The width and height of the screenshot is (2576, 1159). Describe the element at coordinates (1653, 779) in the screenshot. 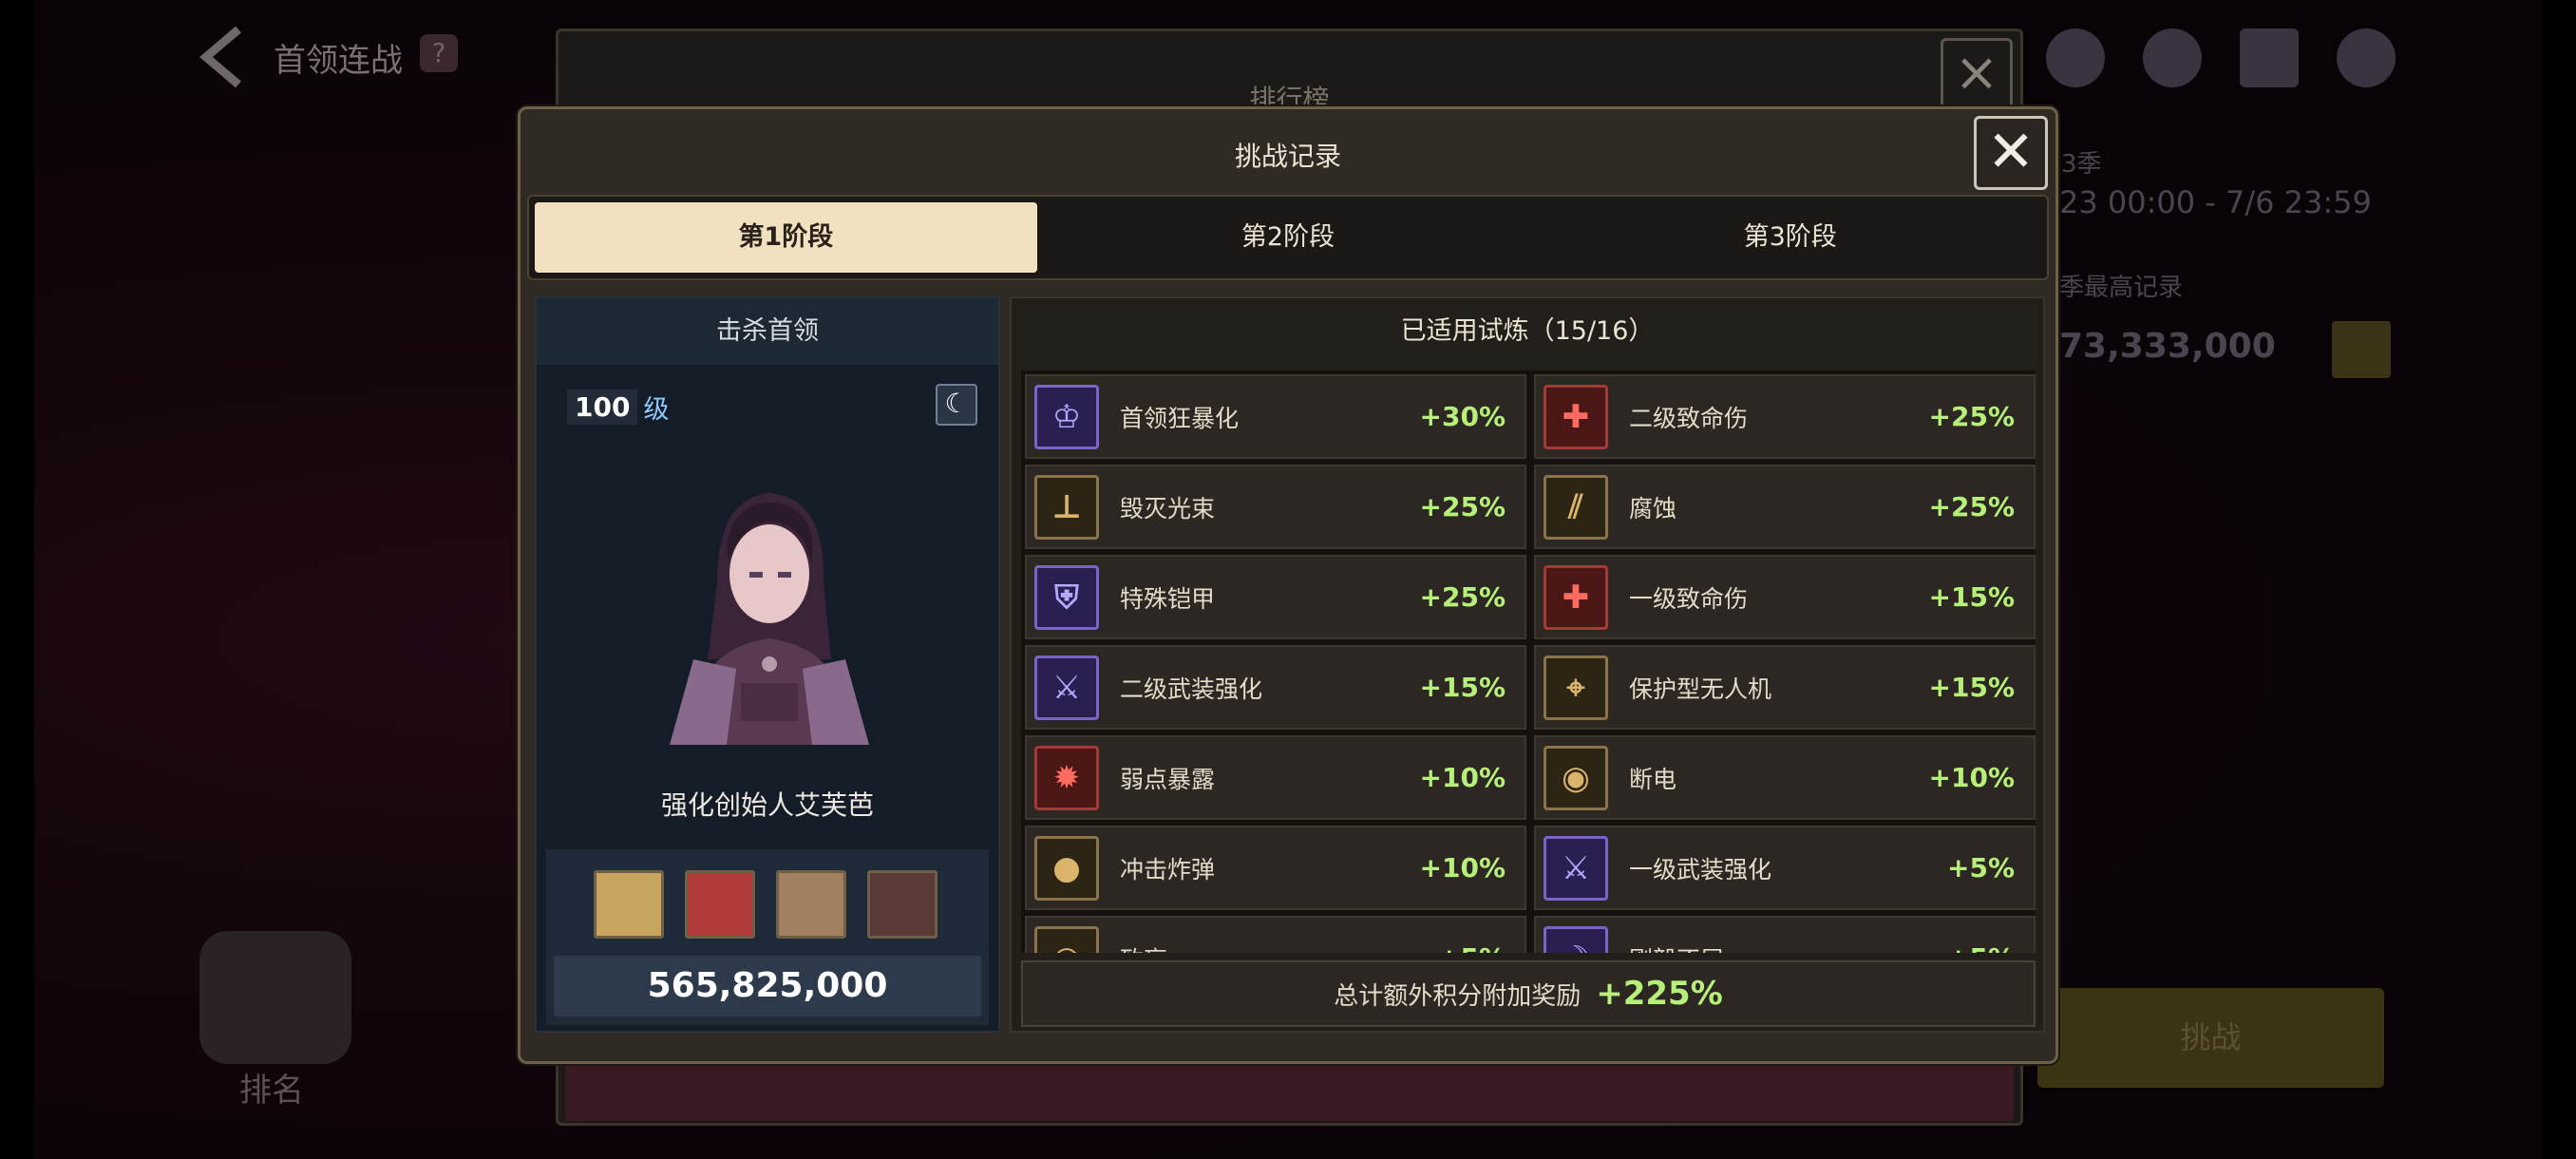

I see `trial-name: 断电` at that location.